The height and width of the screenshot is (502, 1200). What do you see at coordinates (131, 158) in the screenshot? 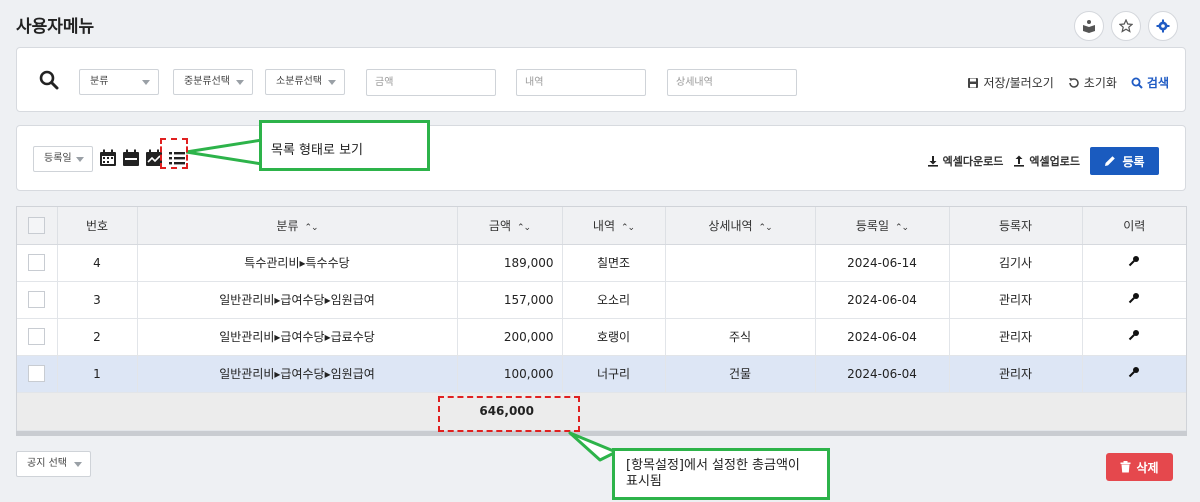
I see `calendar-week-icon` at bounding box center [131, 158].